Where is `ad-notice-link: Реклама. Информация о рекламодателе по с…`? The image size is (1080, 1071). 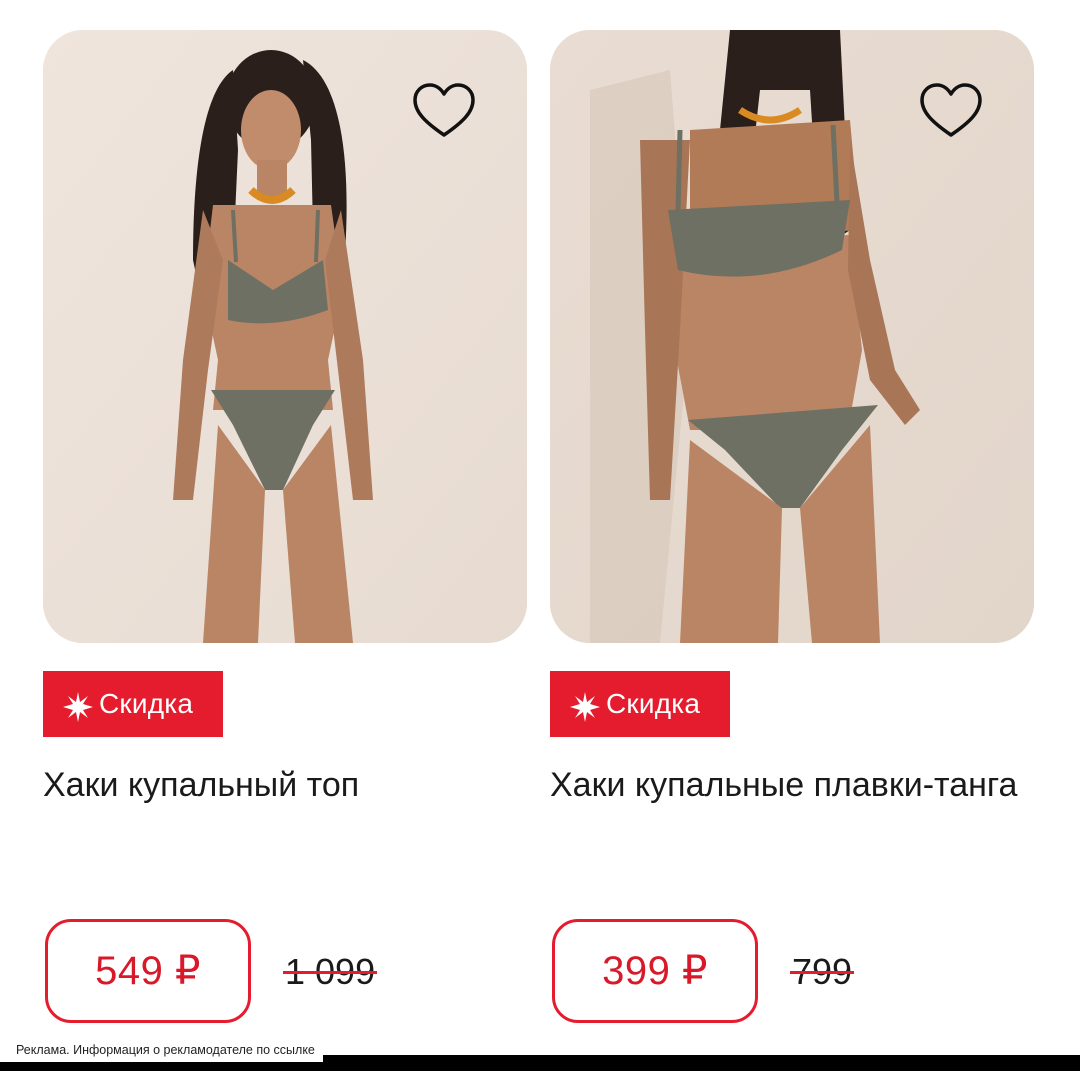
ad-notice-link: Реклама. Информация о рекламодателе по с… is located at coordinates (161, 1050).